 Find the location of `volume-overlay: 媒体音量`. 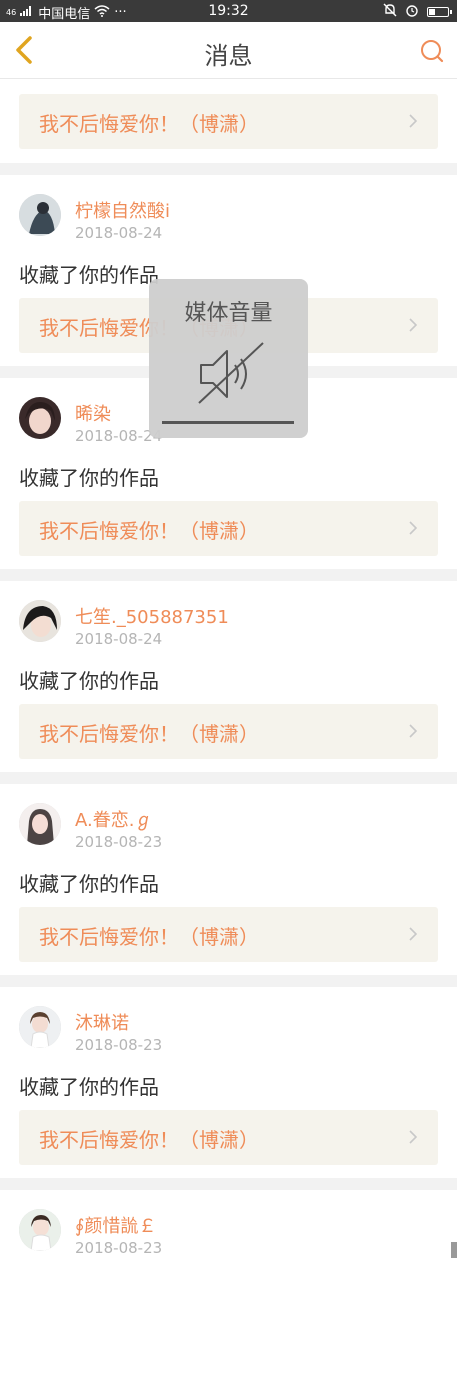

volume-overlay: 媒体音量 is located at coordinates (228, 358).